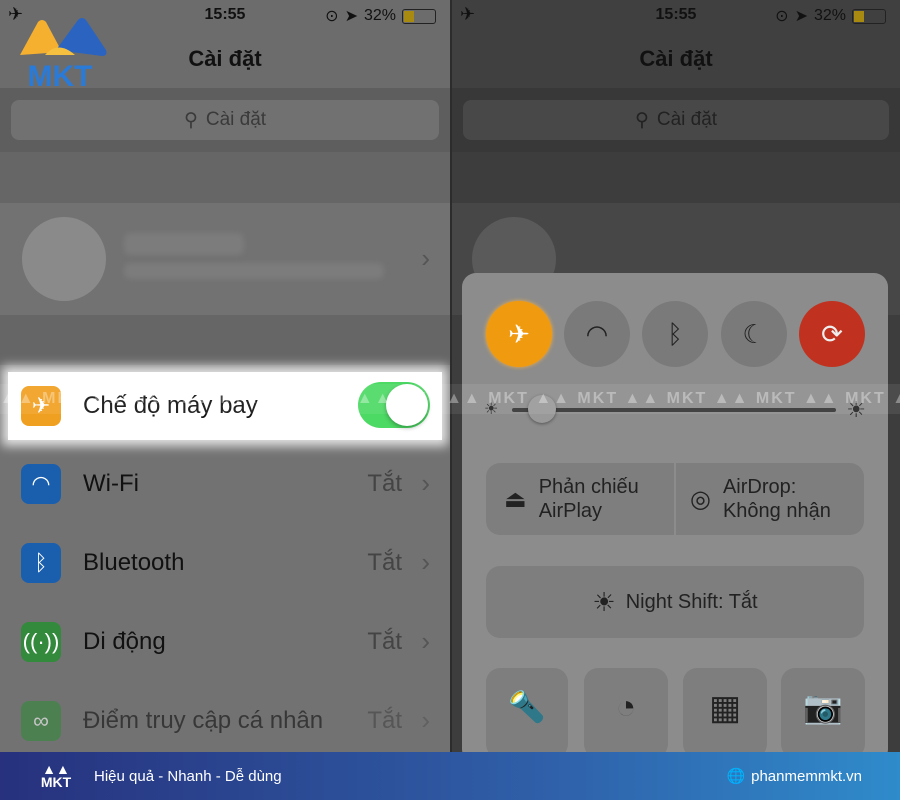 The width and height of the screenshot is (900, 800). Describe the element at coordinates (604, 601) in the screenshot. I see `night-shift-icon: ☀` at that location.